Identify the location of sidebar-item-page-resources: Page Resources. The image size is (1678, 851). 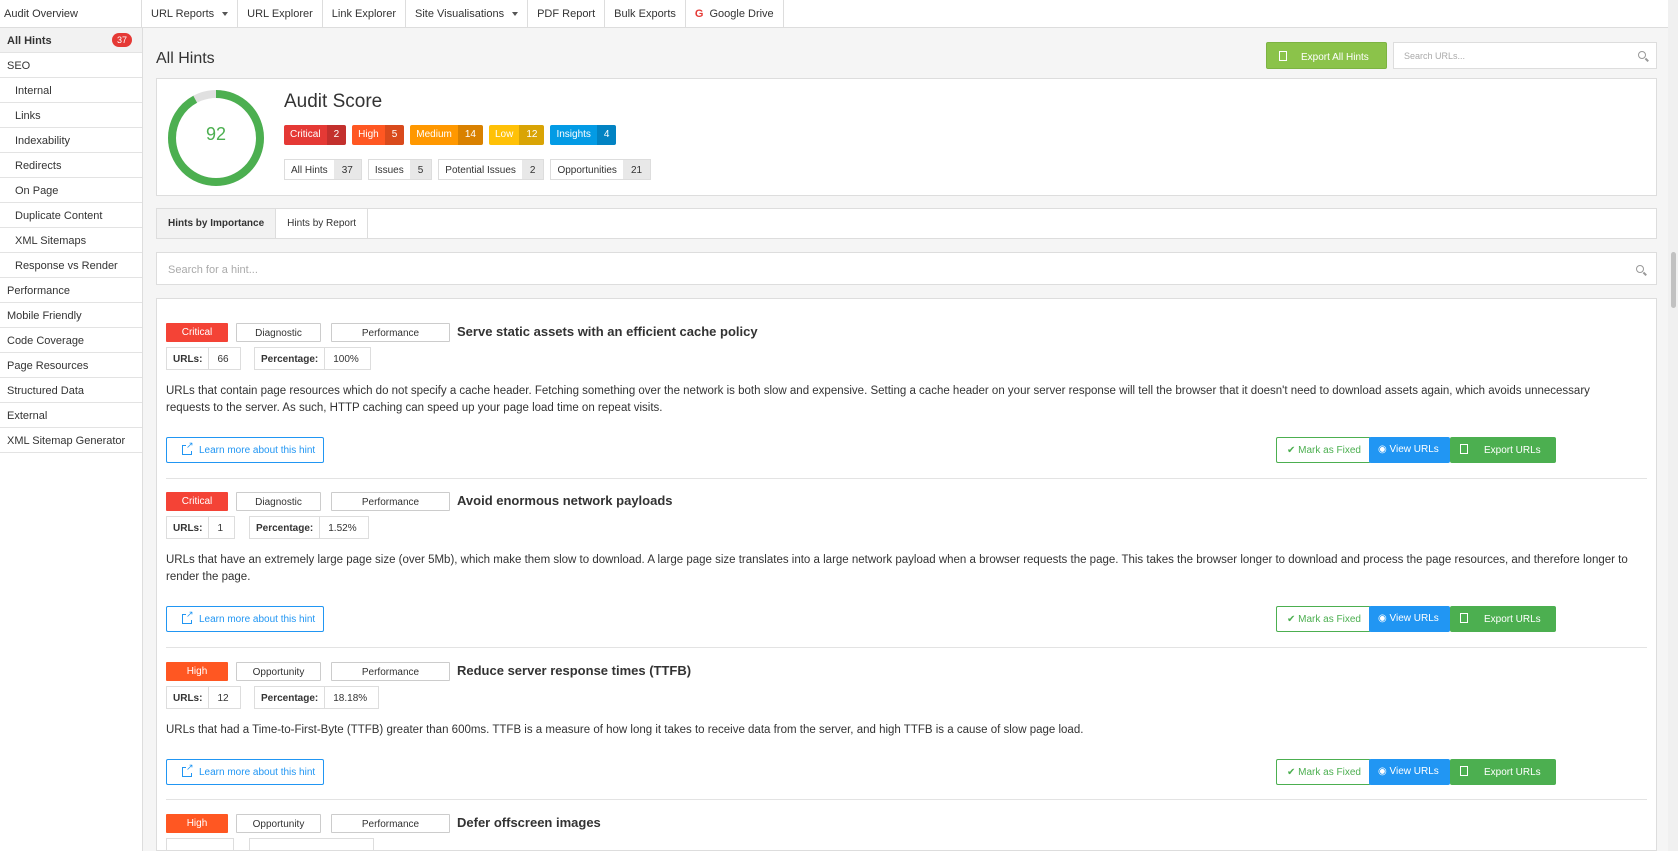
(71, 365).